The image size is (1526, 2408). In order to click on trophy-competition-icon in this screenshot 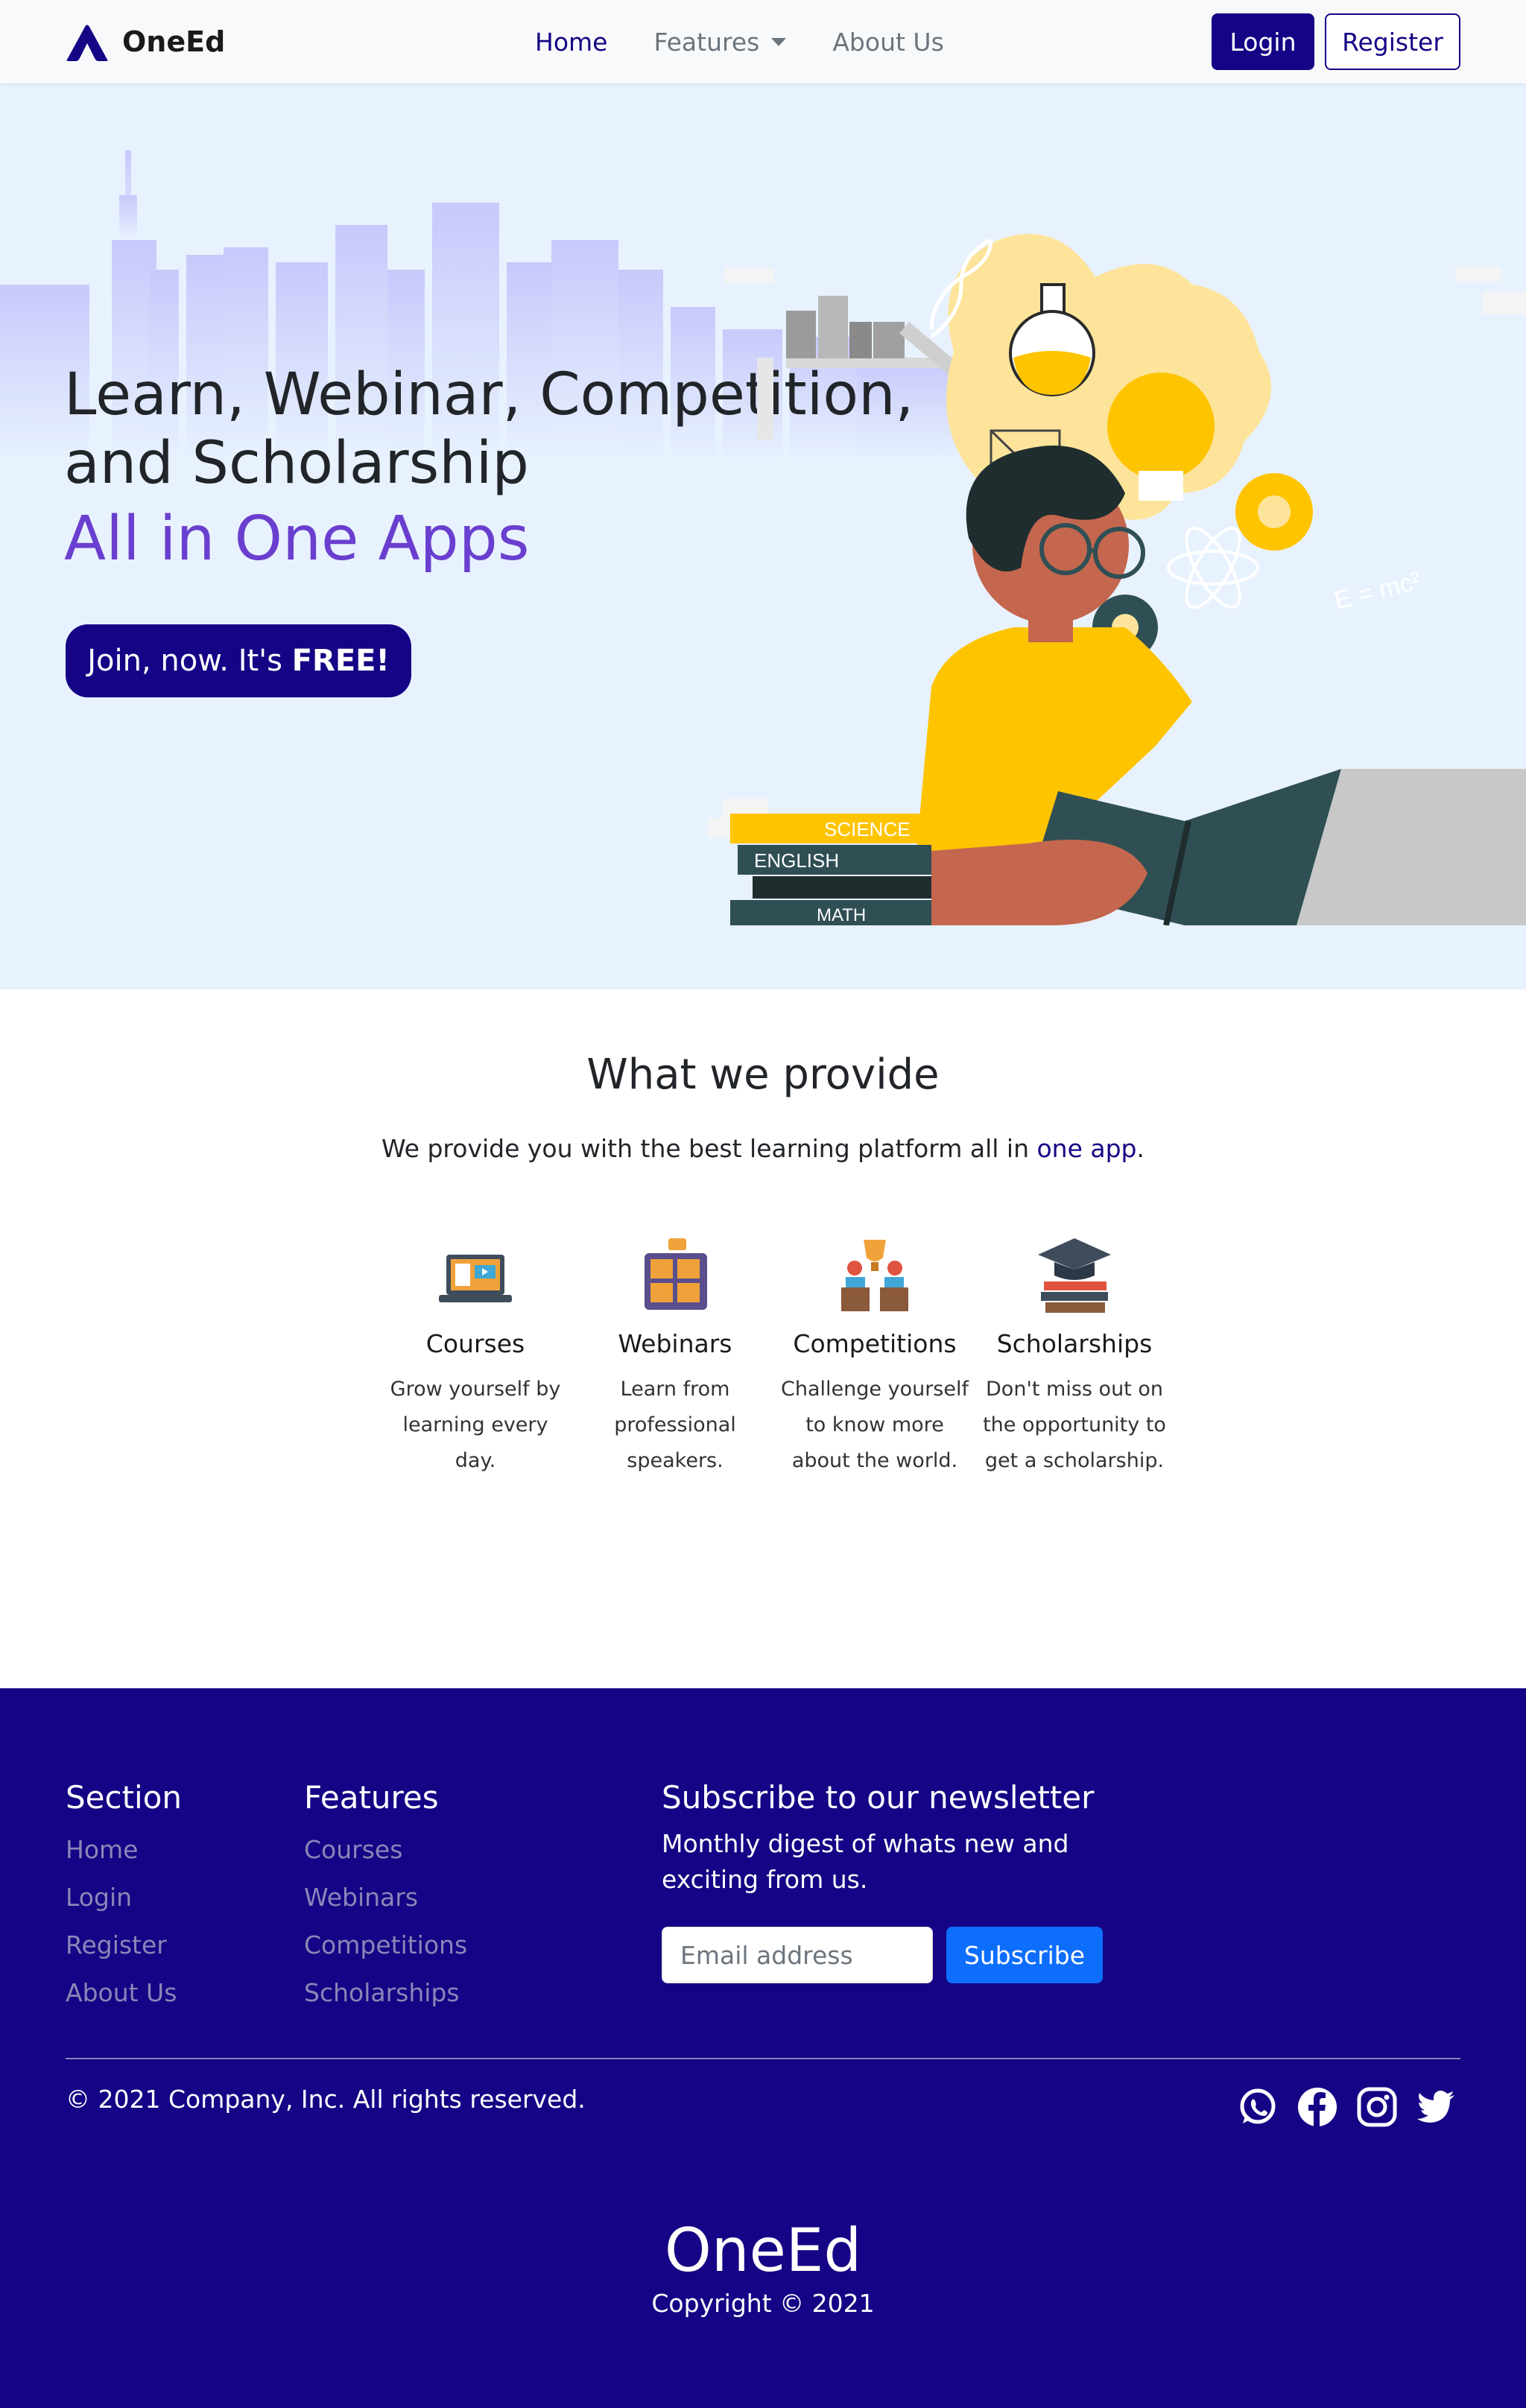, I will do `click(874, 1275)`.